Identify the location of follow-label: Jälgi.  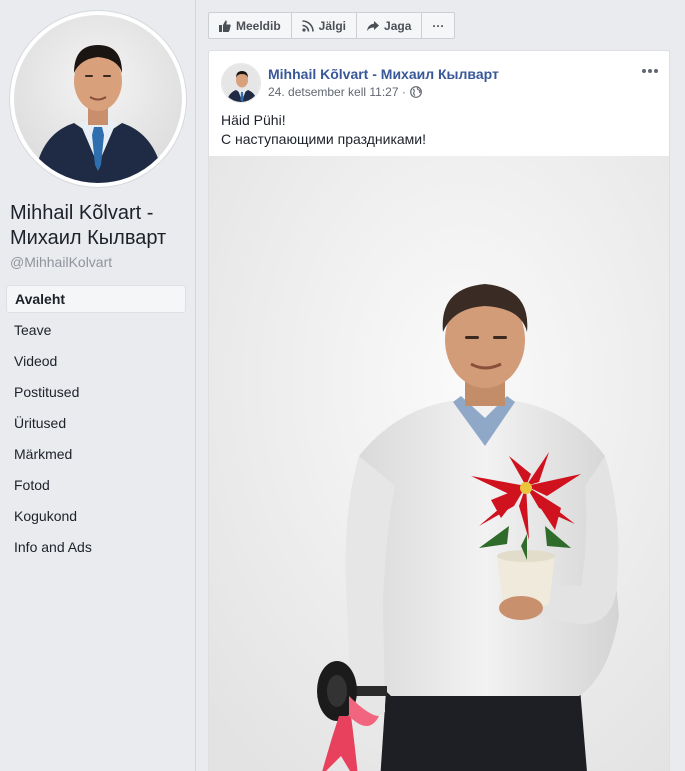
(332, 25).